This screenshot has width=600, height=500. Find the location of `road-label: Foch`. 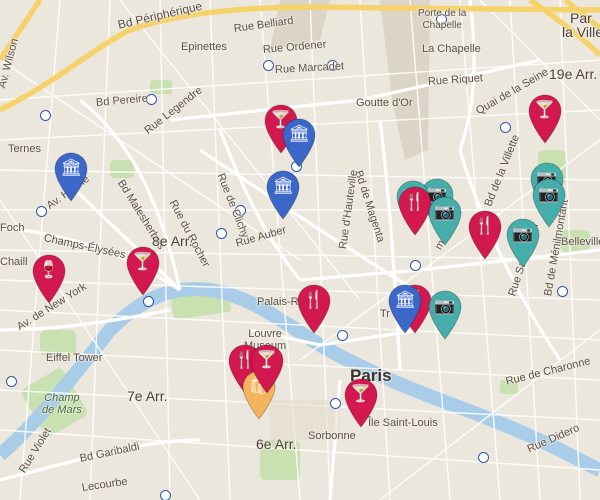

road-label: Foch is located at coordinates (12, 228).